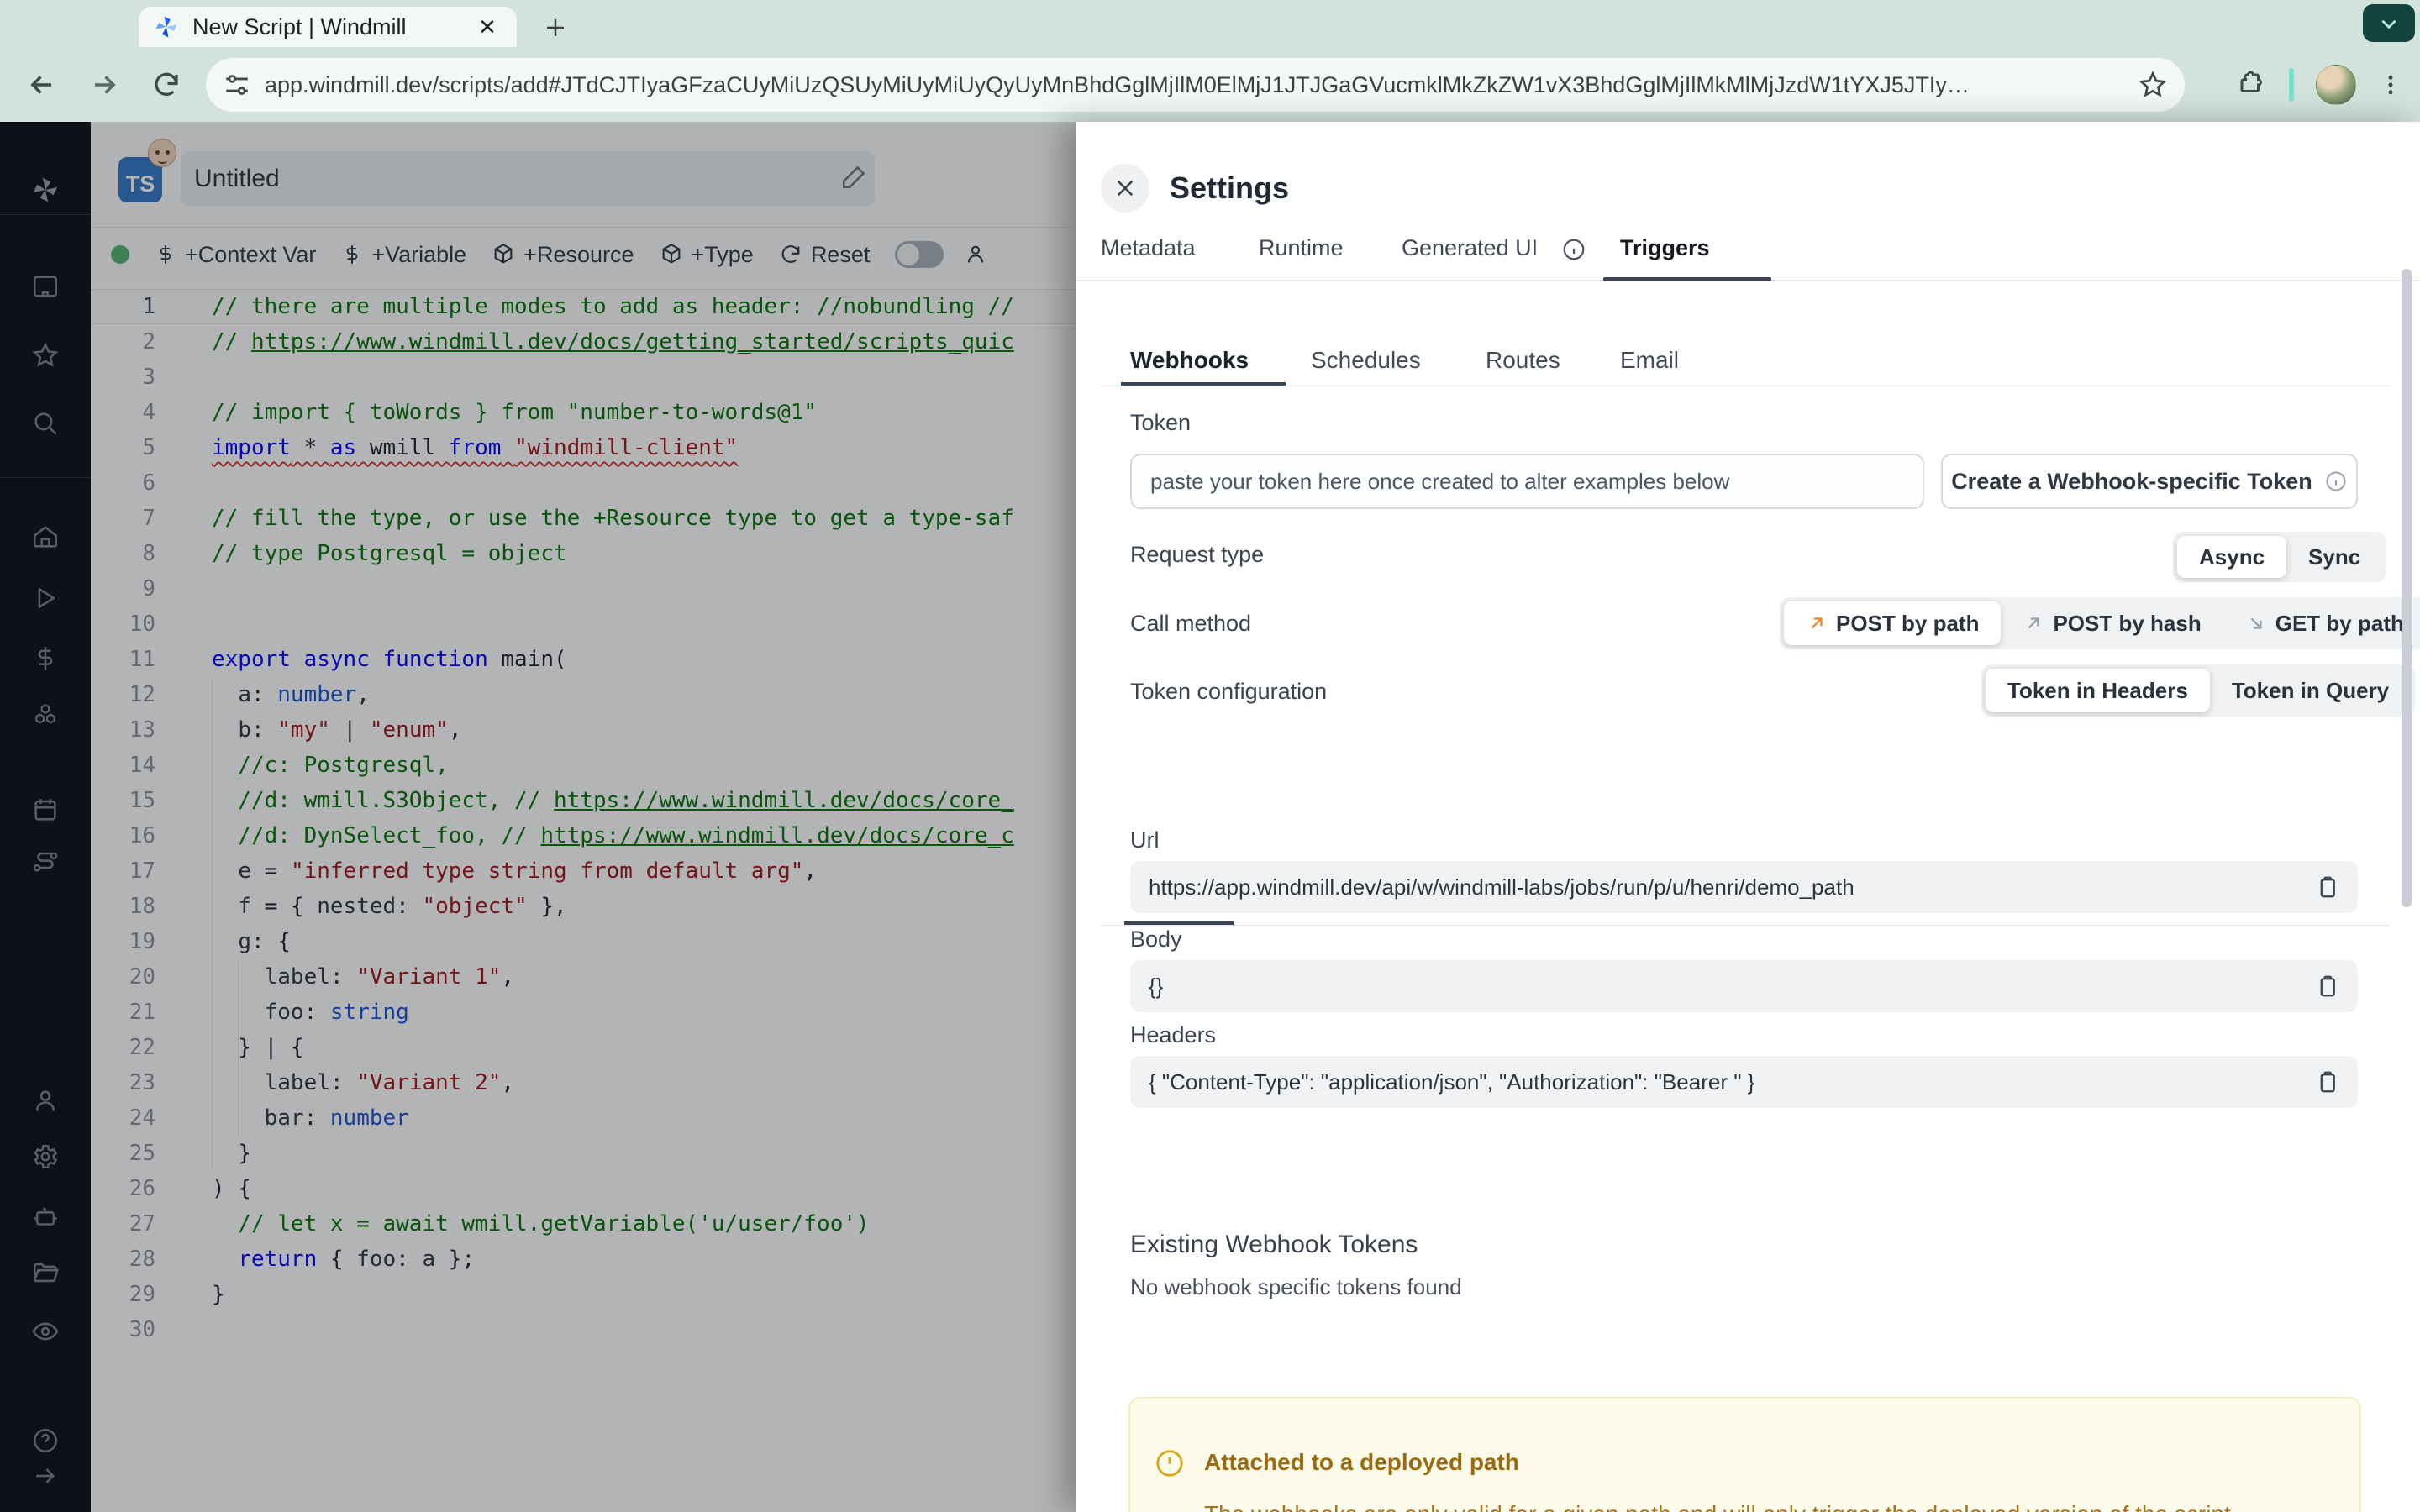  What do you see at coordinates (2098, 690) in the screenshot?
I see `option-token-in-headers: Token in Headers` at bounding box center [2098, 690].